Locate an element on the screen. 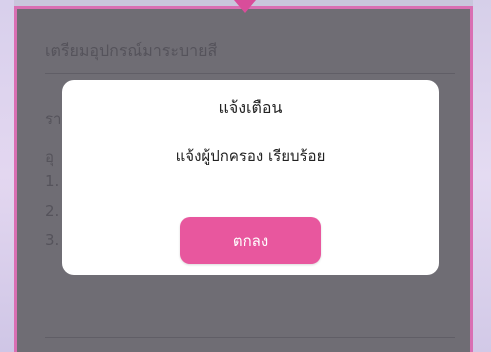 The image size is (491, 352). dialog-title: แจ้งเตือน is located at coordinates (250, 107).